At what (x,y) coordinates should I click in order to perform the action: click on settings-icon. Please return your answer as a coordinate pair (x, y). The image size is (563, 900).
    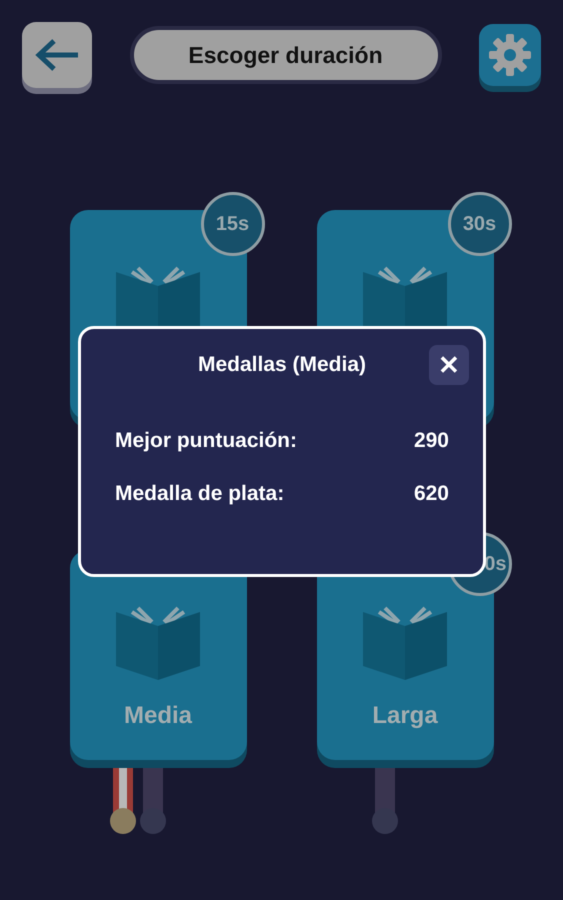
    Looking at the image, I should click on (510, 55).